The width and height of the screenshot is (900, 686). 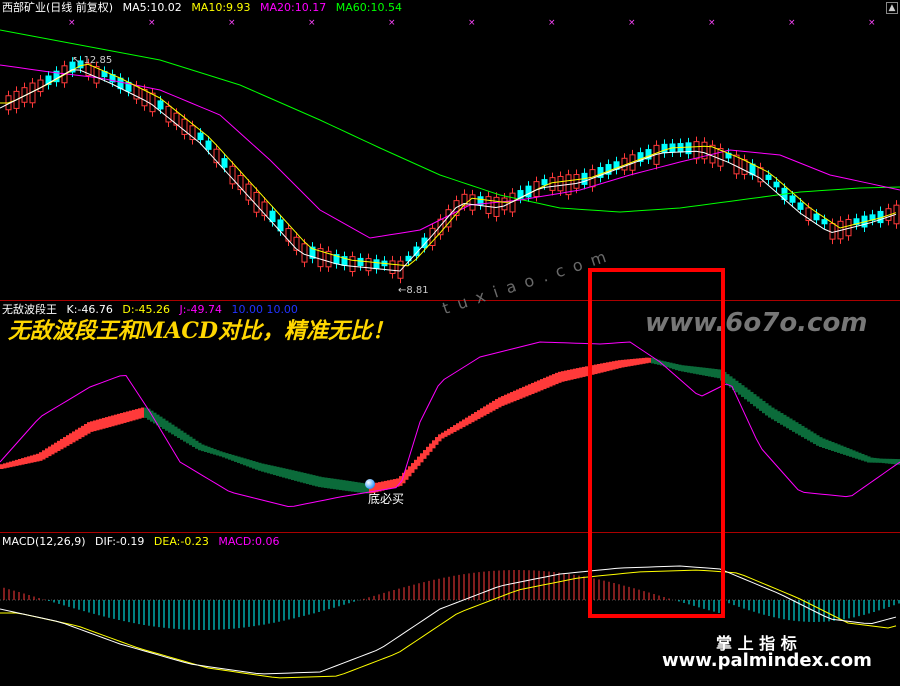 I want to click on highlight-box, so click(x=656, y=443).